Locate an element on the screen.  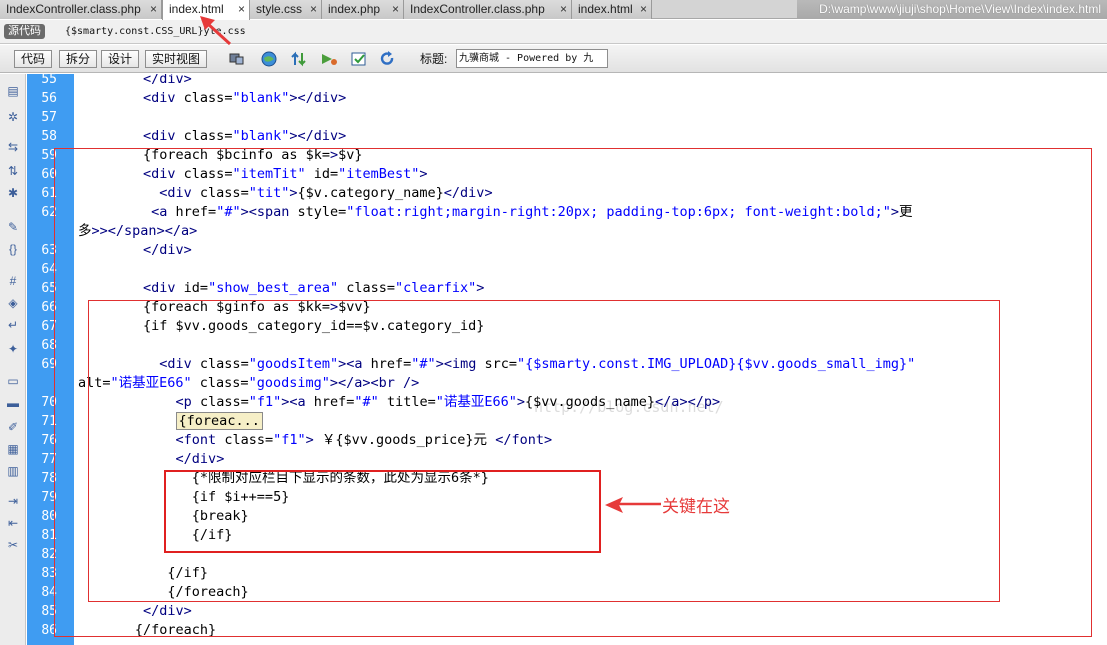
design-view-button: 设计 is located at coordinates (120, 59).